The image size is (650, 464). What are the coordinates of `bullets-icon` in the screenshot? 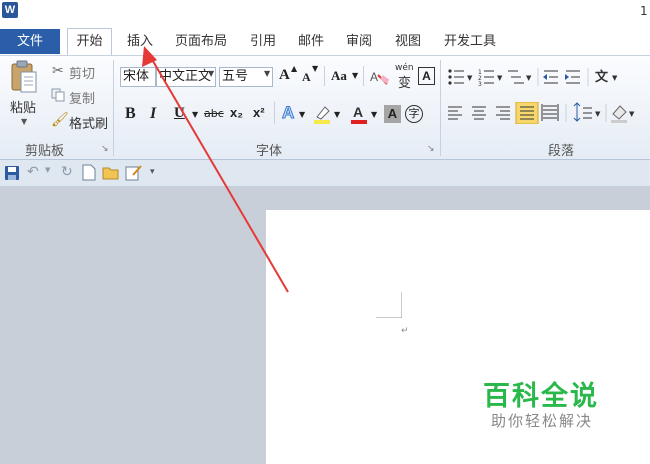 It's located at (456, 77).